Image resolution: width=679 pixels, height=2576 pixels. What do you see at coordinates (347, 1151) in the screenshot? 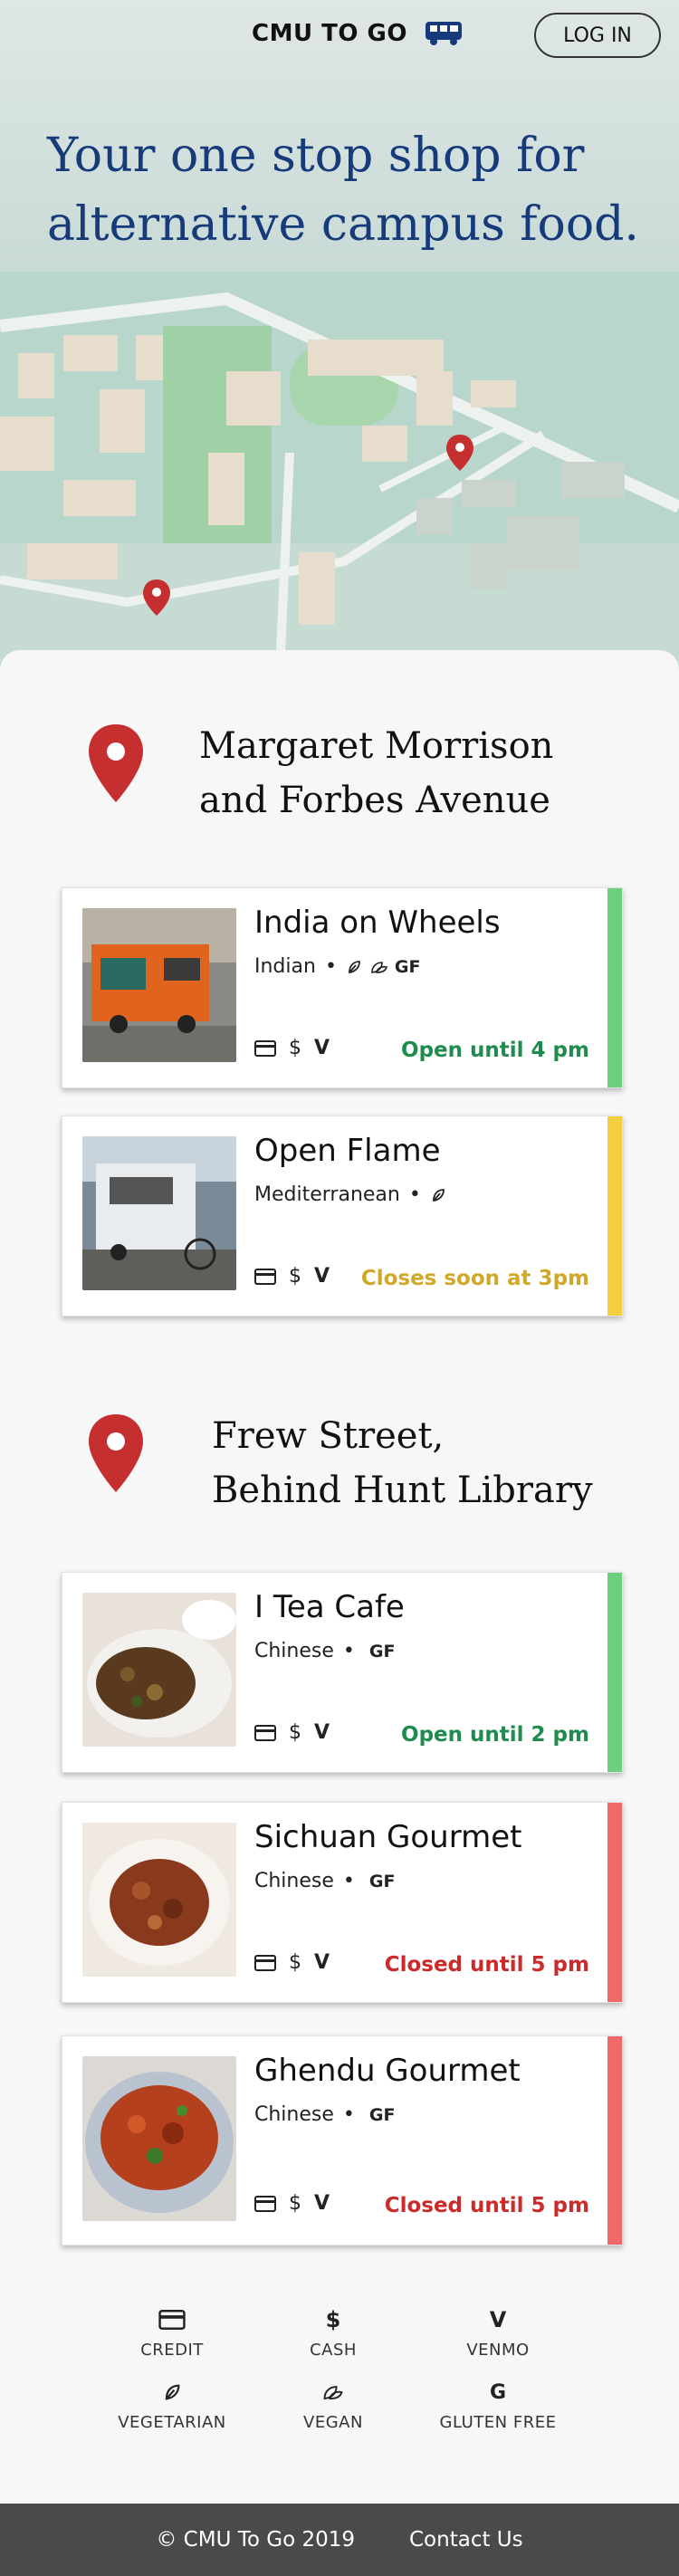
I see `truck-name: Open Flame` at bounding box center [347, 1151].